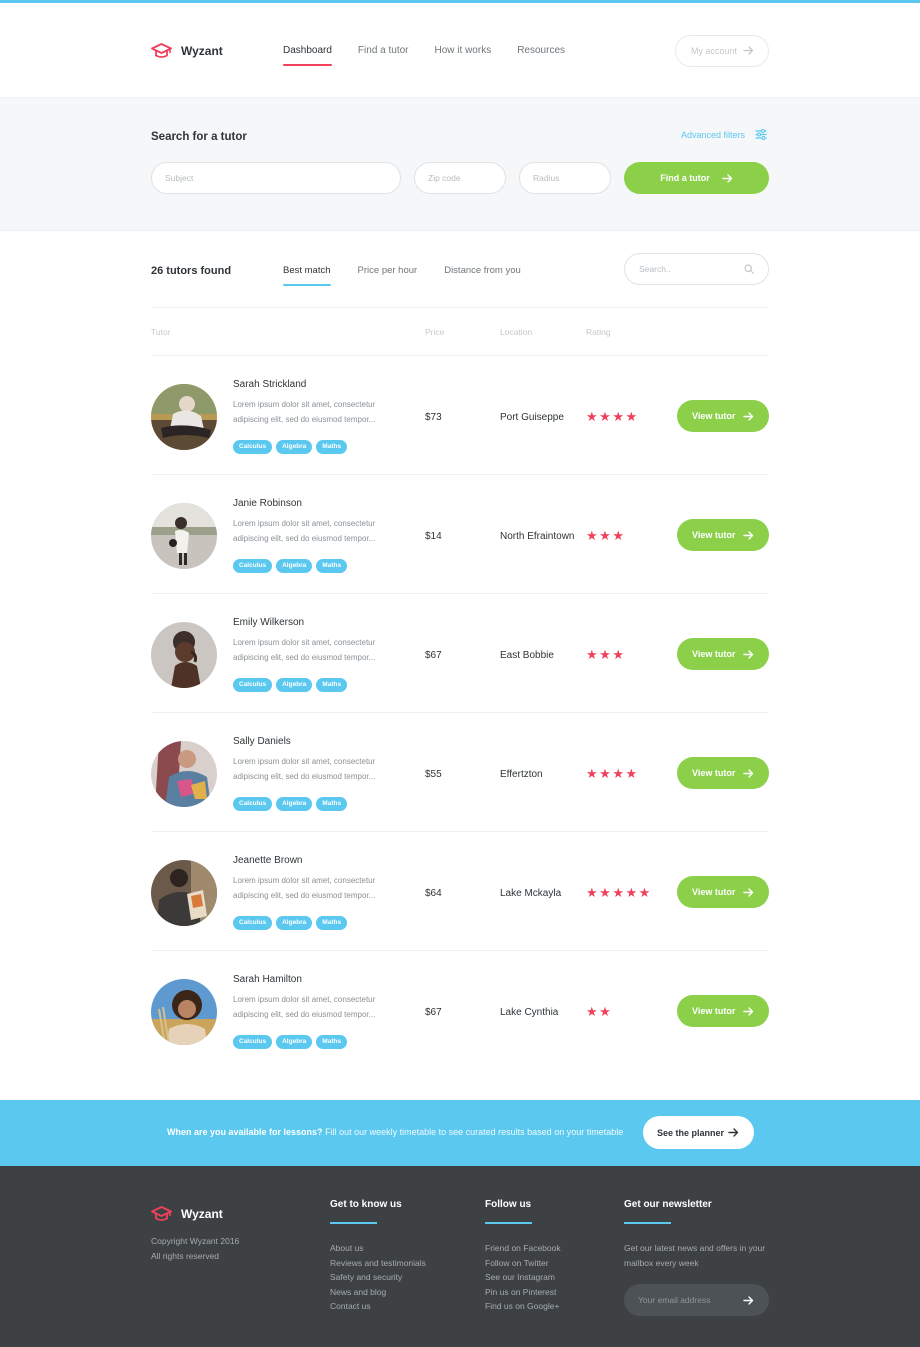  What do you see at coordinates (605, 655) in the screenshot?
I see `star-rating: ★★★` at bounding box center [605, 655].